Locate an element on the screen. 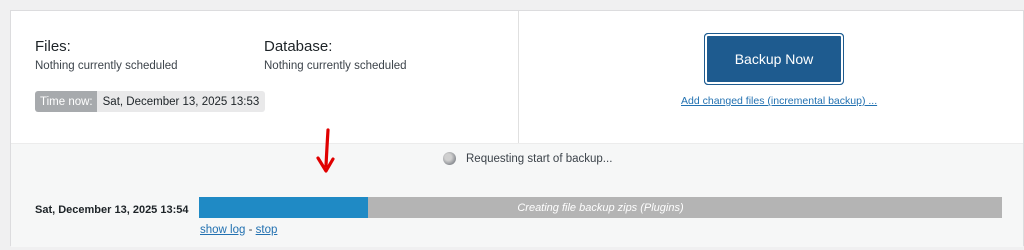 The height and width of the screenshot is (250, 1024). database-title: Database: is located at coordinates (298, 46).